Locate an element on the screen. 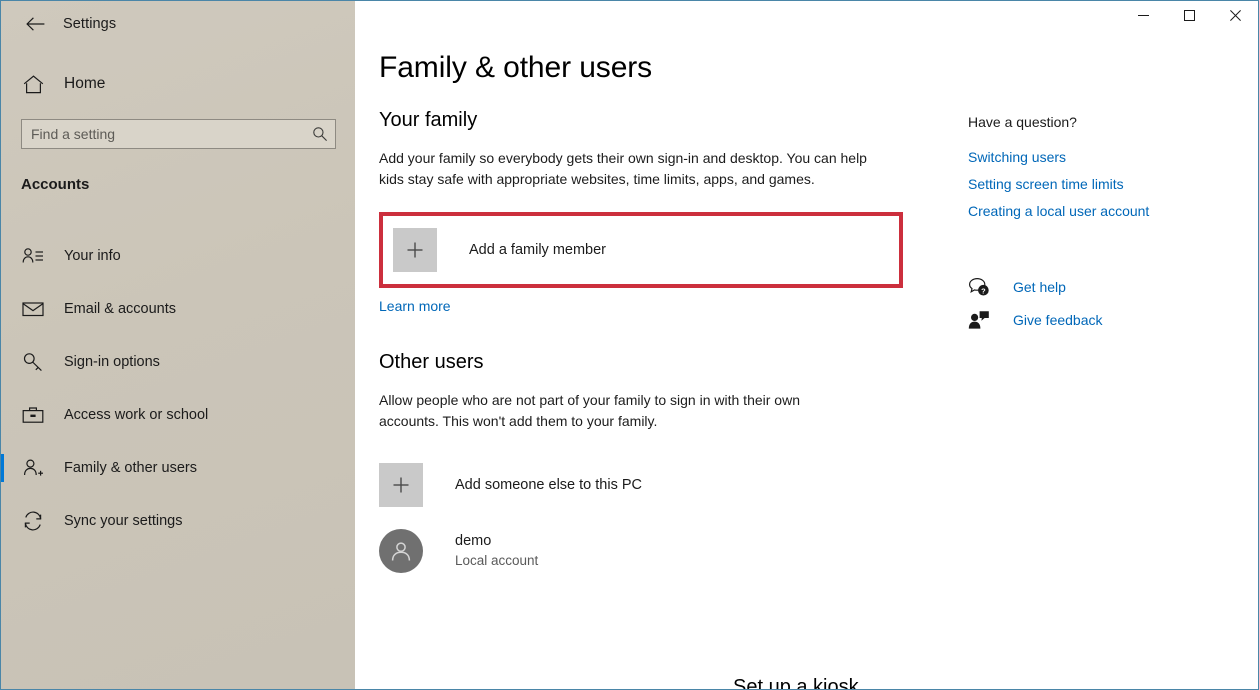 The image size is (1259, 690). learn-more-link: Learn more is located at coordinates (415, 306).